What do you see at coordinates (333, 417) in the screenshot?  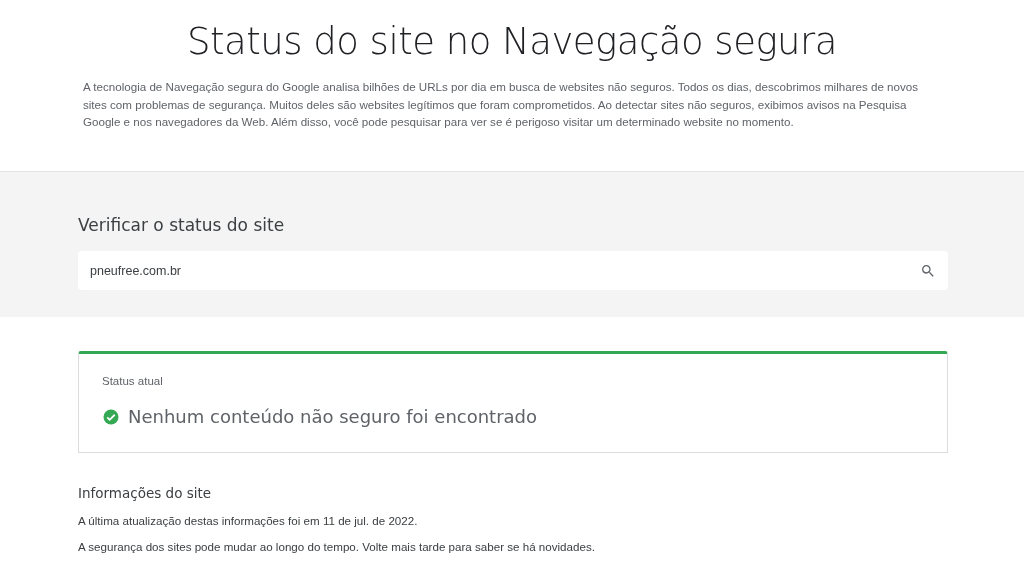 I see `status-message: Nenhum conteúdo não seguro foi encontrado` at bounding box center [333, 417].